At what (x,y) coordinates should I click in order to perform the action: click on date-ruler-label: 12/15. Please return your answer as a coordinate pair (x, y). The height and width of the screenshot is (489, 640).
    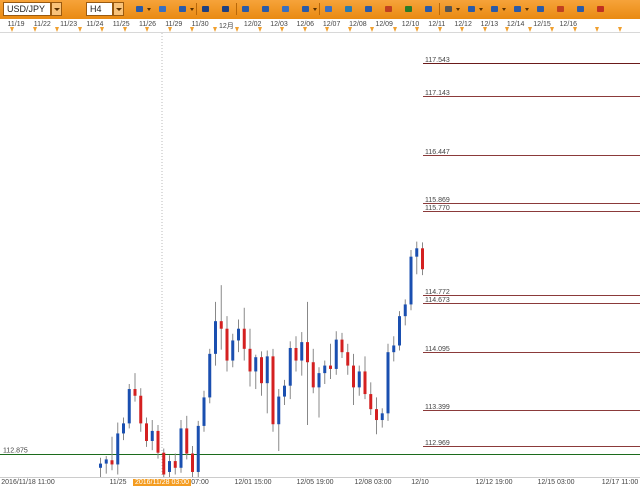
    Looking at the image, I should click on (542, 24).